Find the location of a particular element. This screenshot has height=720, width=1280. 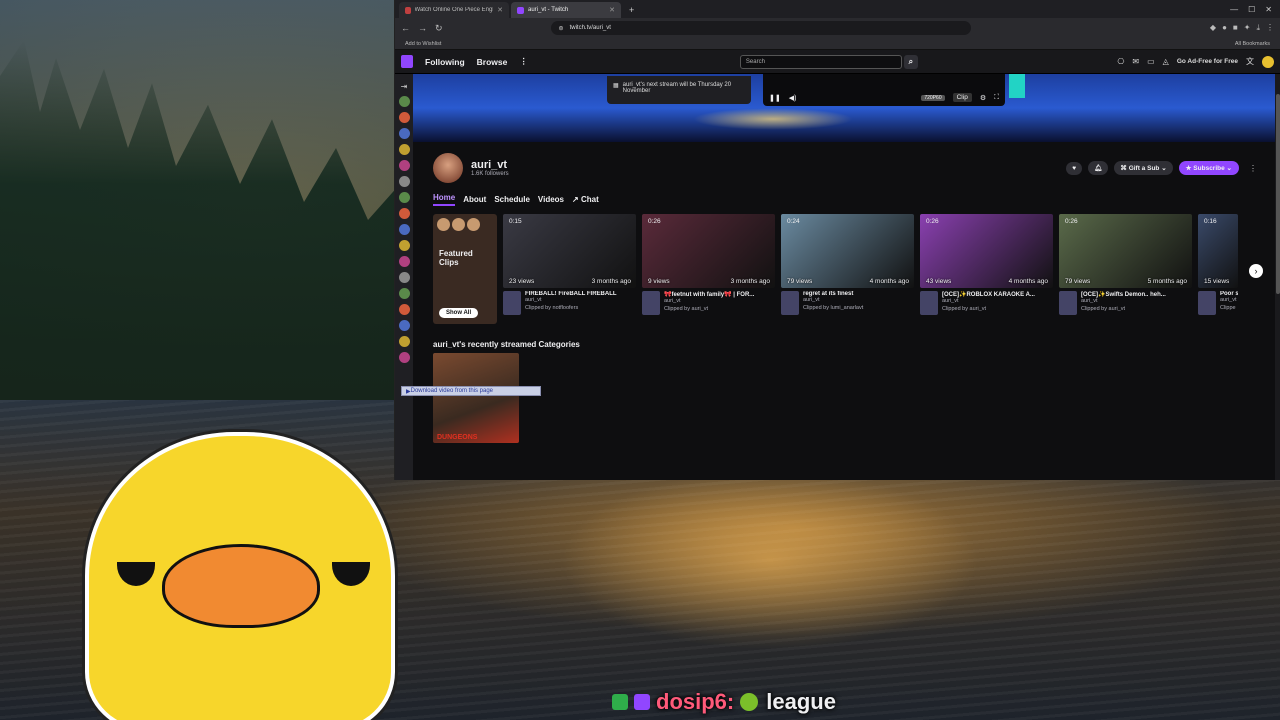

address-bar: ⊜ twitch.tv/auri_vt is located at coordinates (760, 28).